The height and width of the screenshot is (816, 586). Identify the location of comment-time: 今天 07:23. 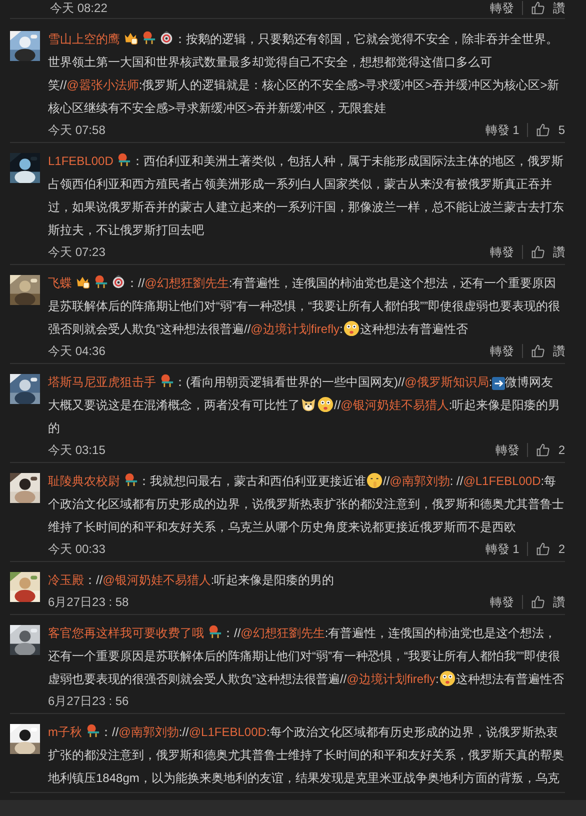
(77, 252).